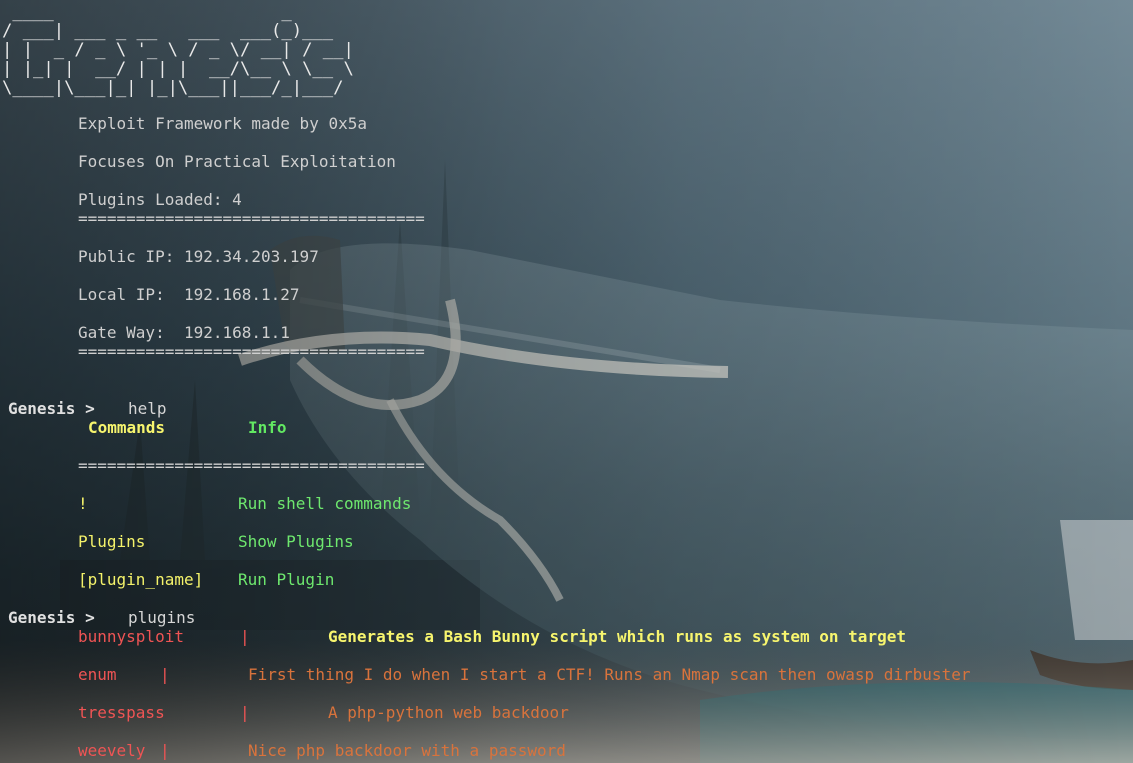 Image resolution: width=1133 pixels, height=763 pixels. I want to click on plugin-description: Nice php backdoor with a password, so click(407, 750).